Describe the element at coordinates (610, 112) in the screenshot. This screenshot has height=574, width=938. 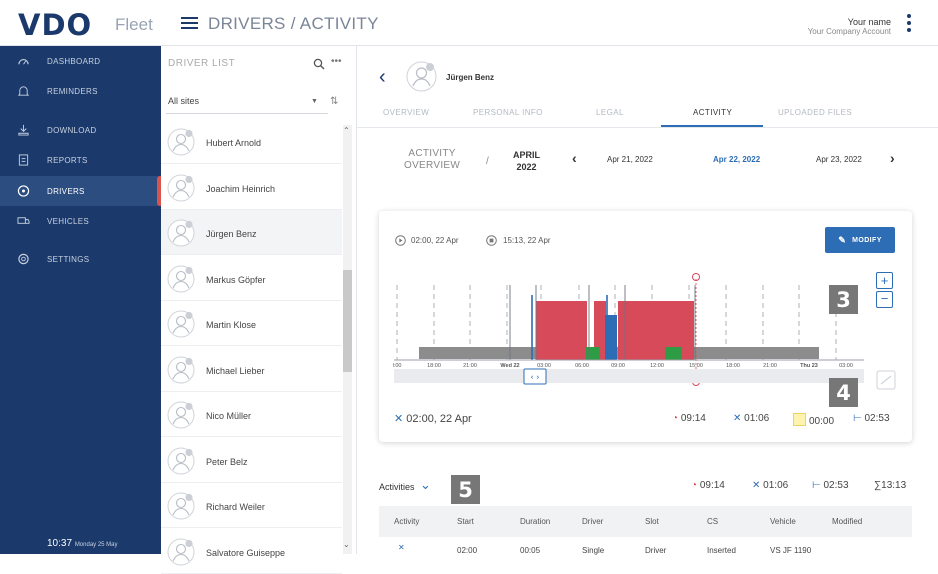
I see `tab-legal: LEGAL` at that location.